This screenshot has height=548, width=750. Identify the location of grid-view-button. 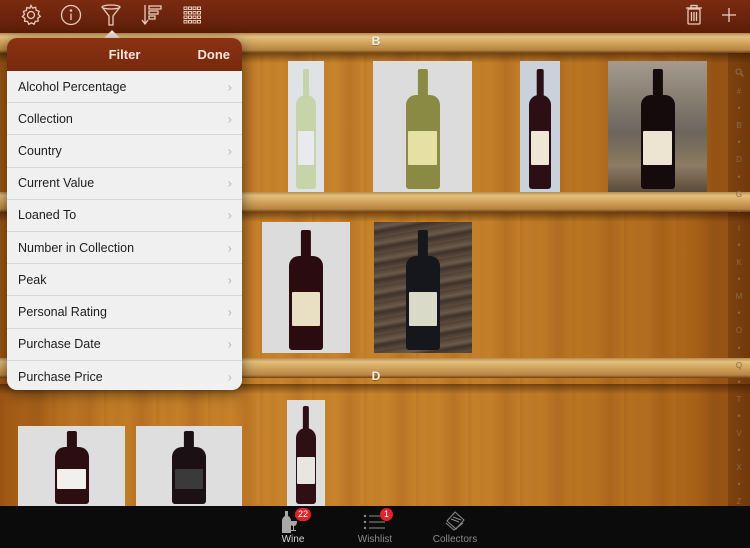
(192, 17).